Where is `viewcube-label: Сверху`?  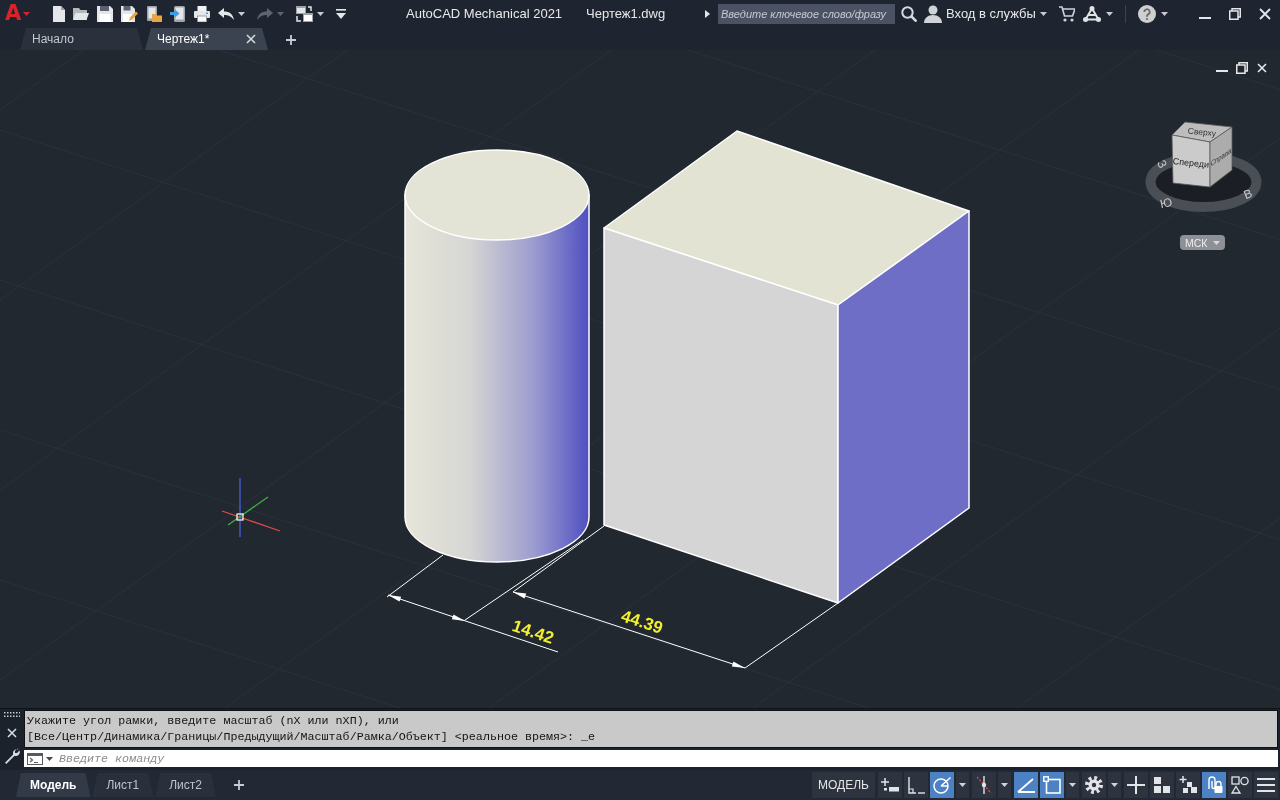 viewcube-label: Сверху is located at coordinates (1202, 132).